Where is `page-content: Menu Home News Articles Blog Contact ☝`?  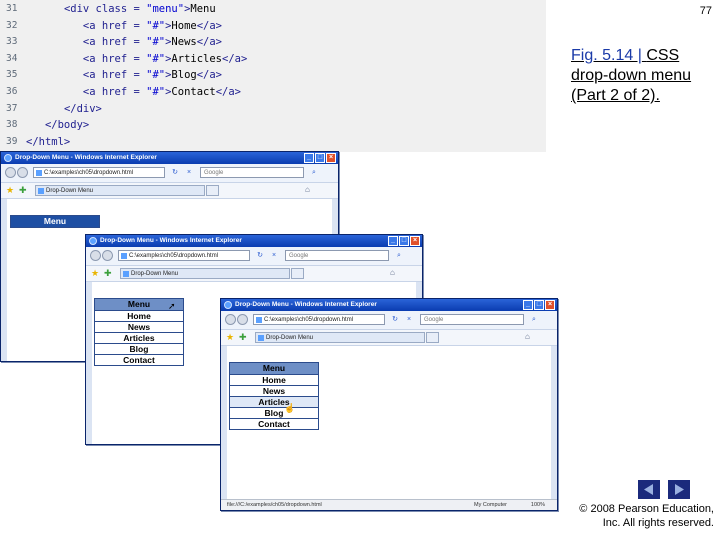
page-content: Menu Home News Articles Blog Contact ☝ is located at coordinates (389, 422).